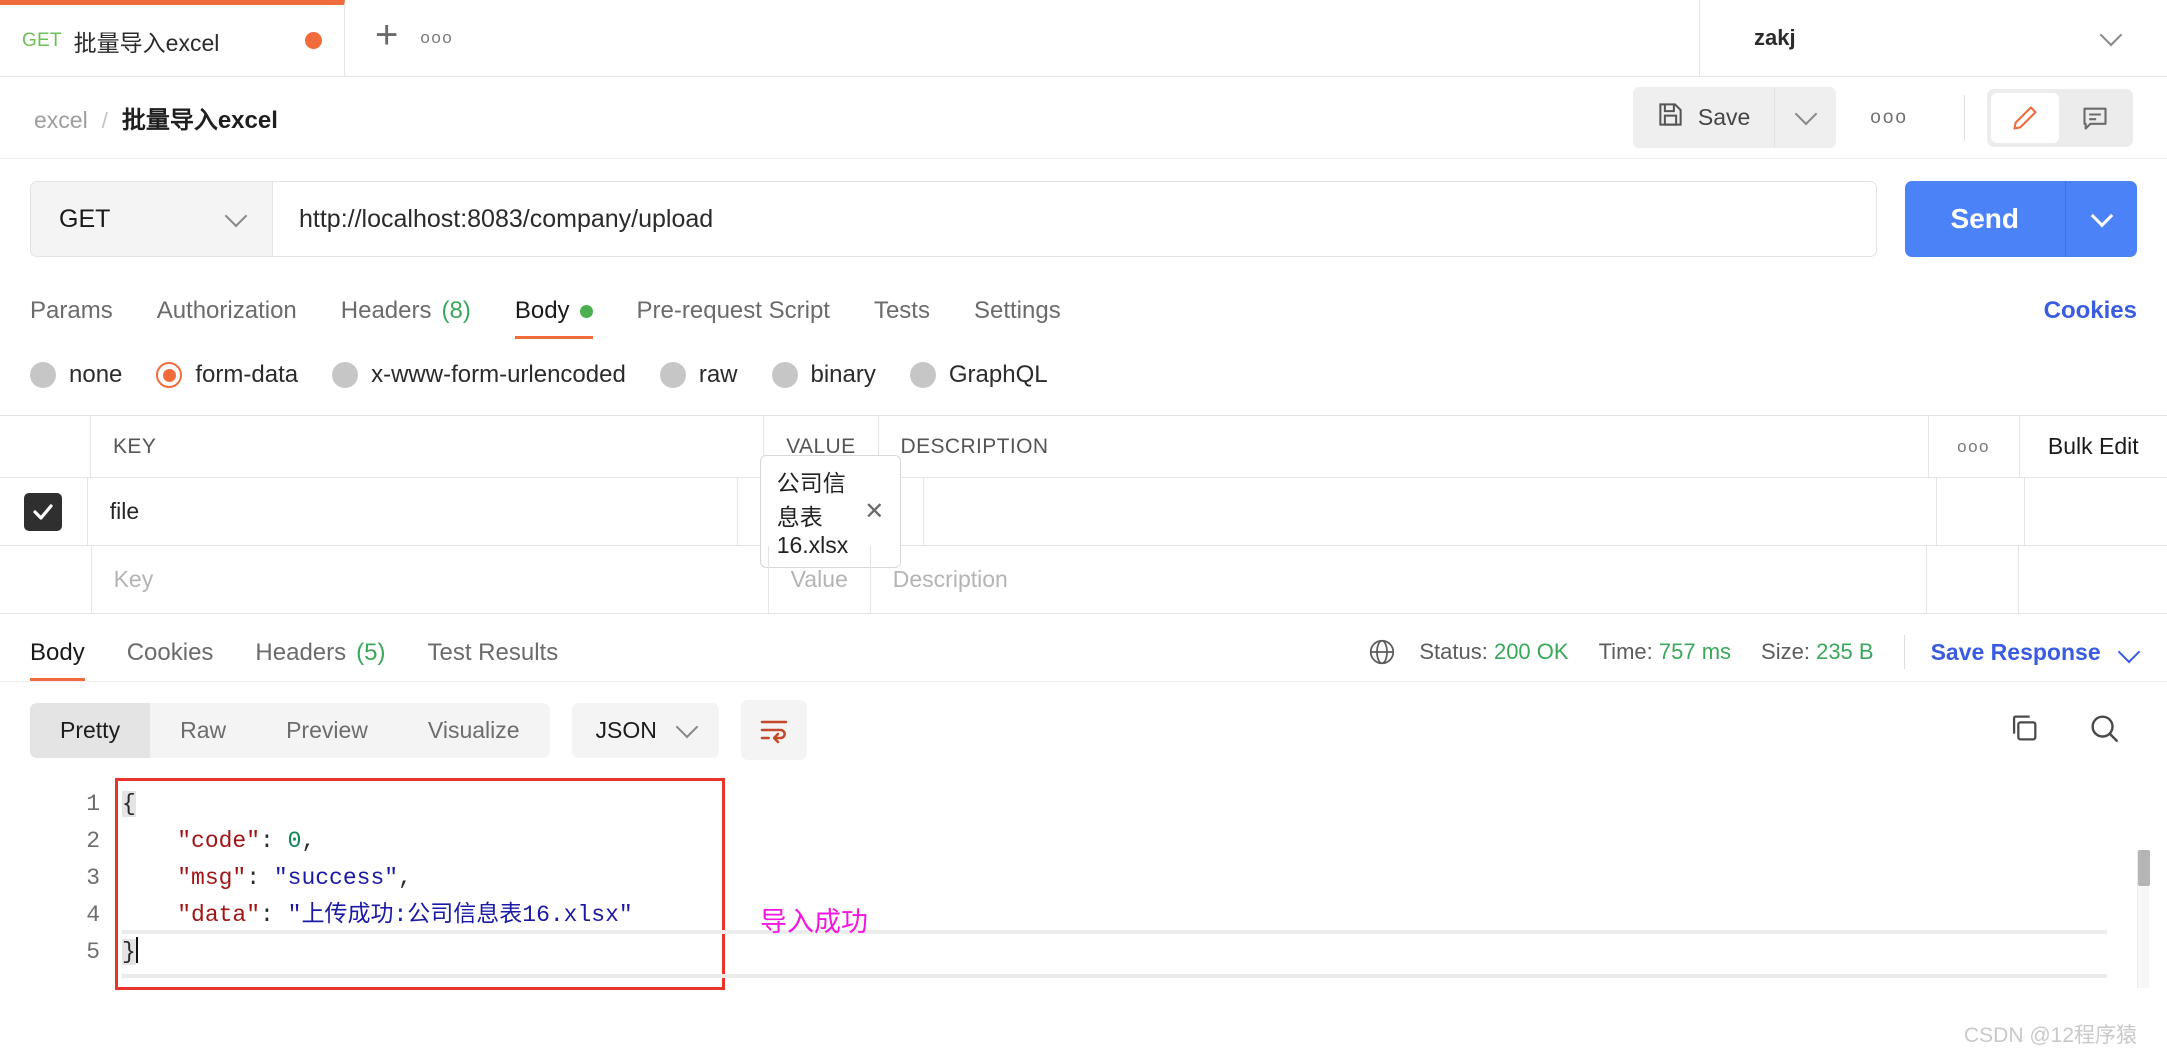 The height and width of the screenshot is (1063, 2167). What do you see at coordinates (2092, 446) in the screenshot?
I see `bulk-edit-button: Bulk Edit` at bounding box center [2092, 446].